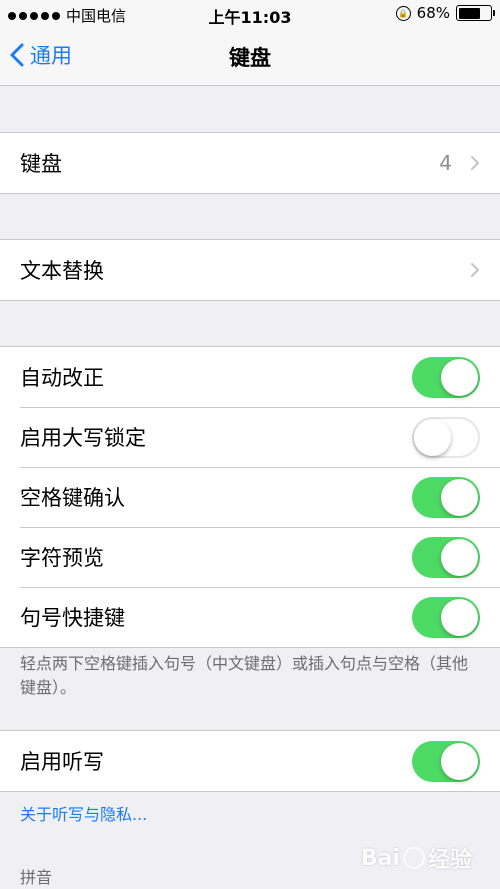 The image size is (500, 889). I want to click on battery-percent: 68%, so click(433, 13).